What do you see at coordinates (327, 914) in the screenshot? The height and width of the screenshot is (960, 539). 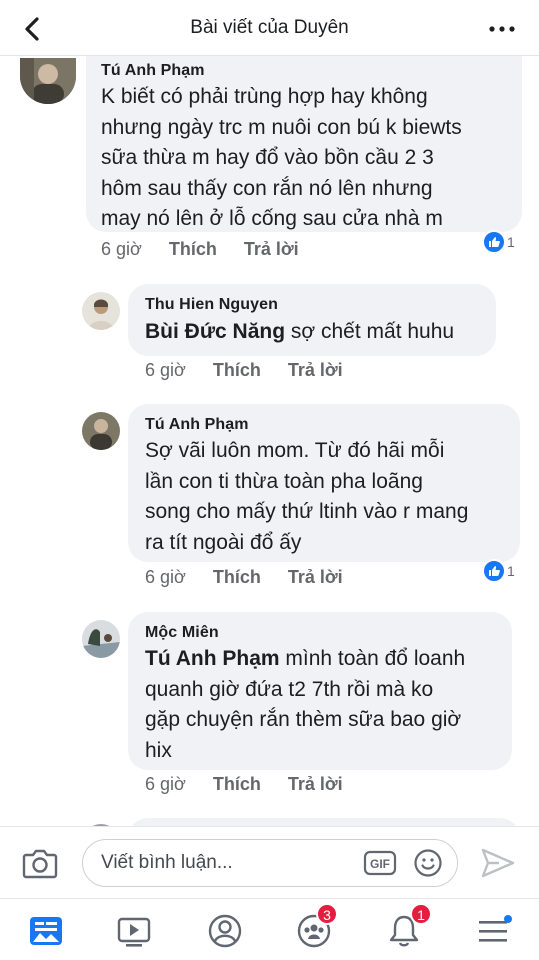 I see `groups-badge: 3` at bounding box center [327, 914].